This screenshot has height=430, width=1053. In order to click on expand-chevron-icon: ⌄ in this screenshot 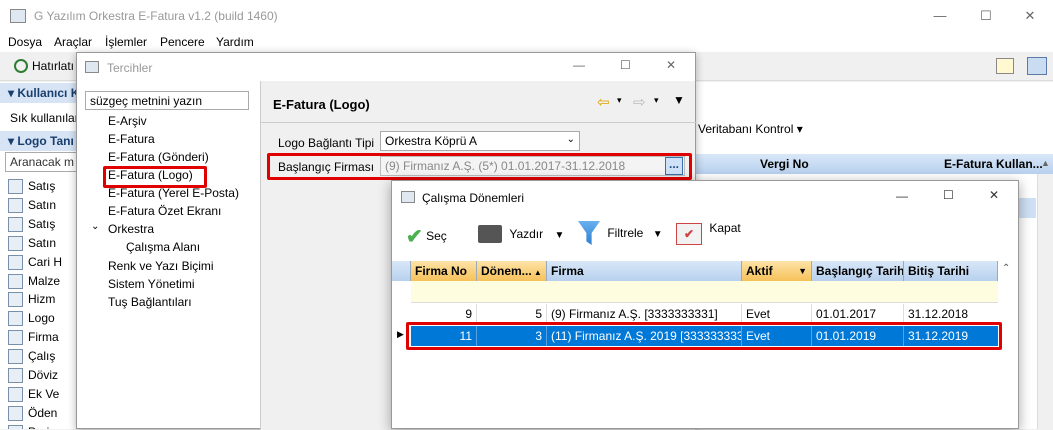, I will do `click(95, 226)`.